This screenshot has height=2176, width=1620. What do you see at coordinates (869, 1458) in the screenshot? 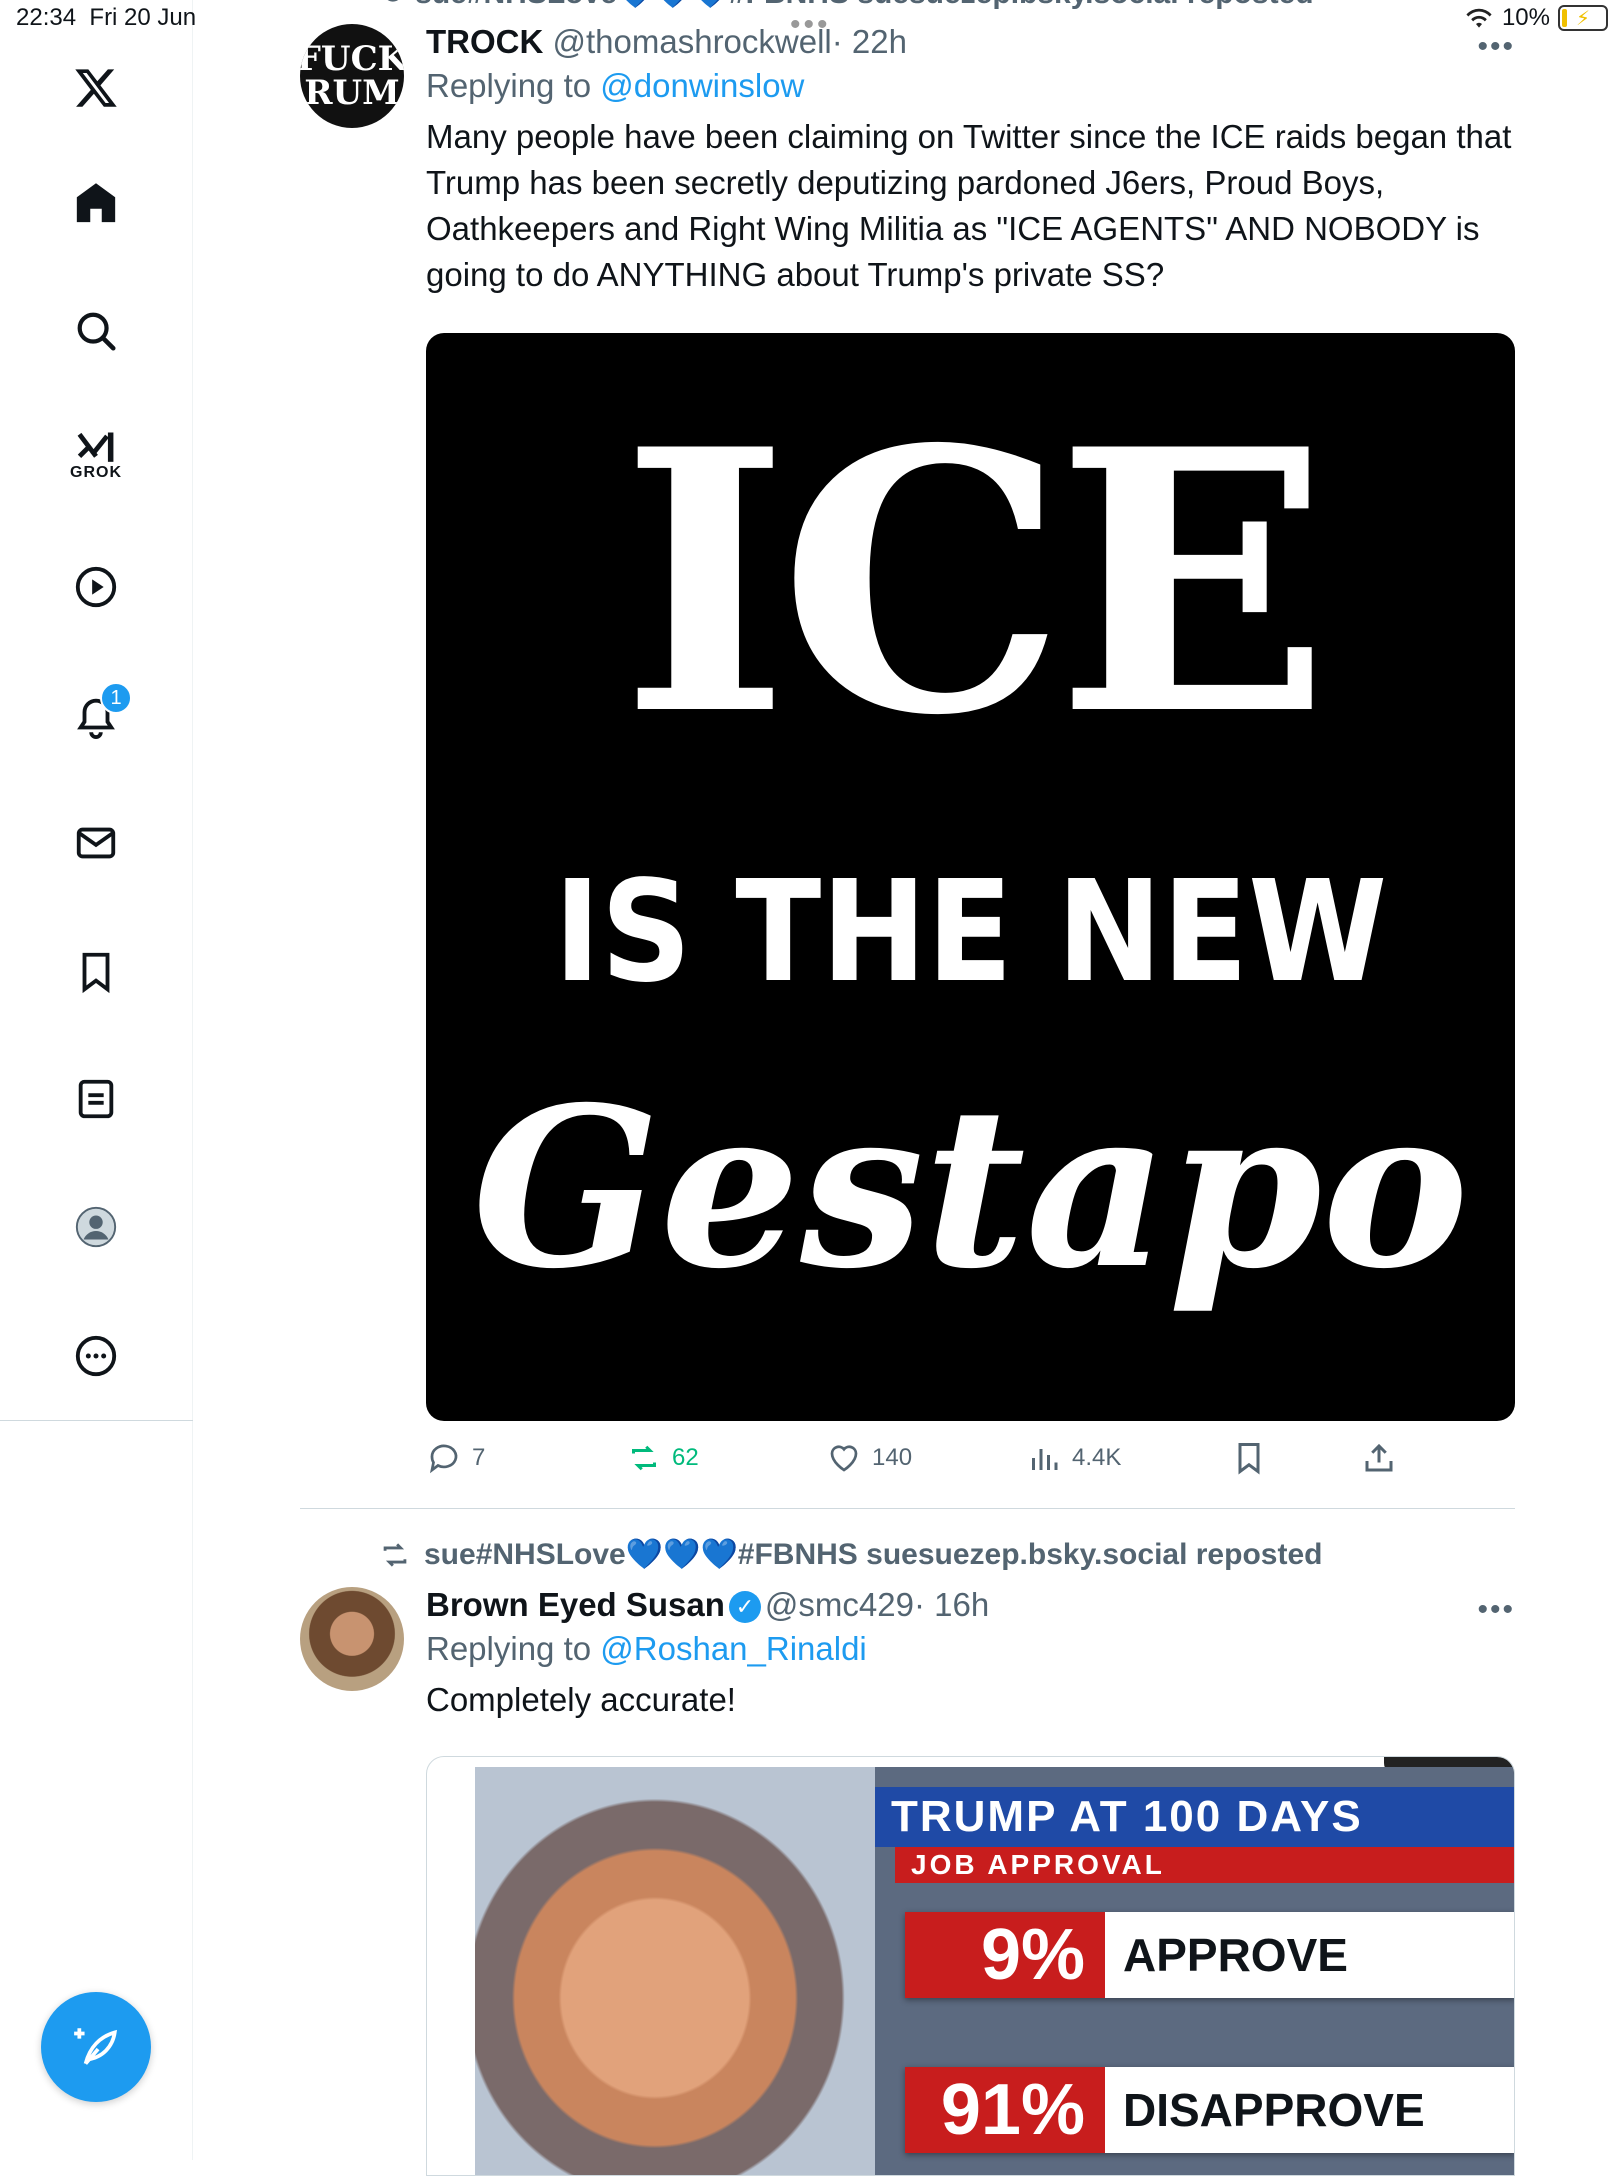
I see `like-button: 140` at bounding box center [869, 1458].